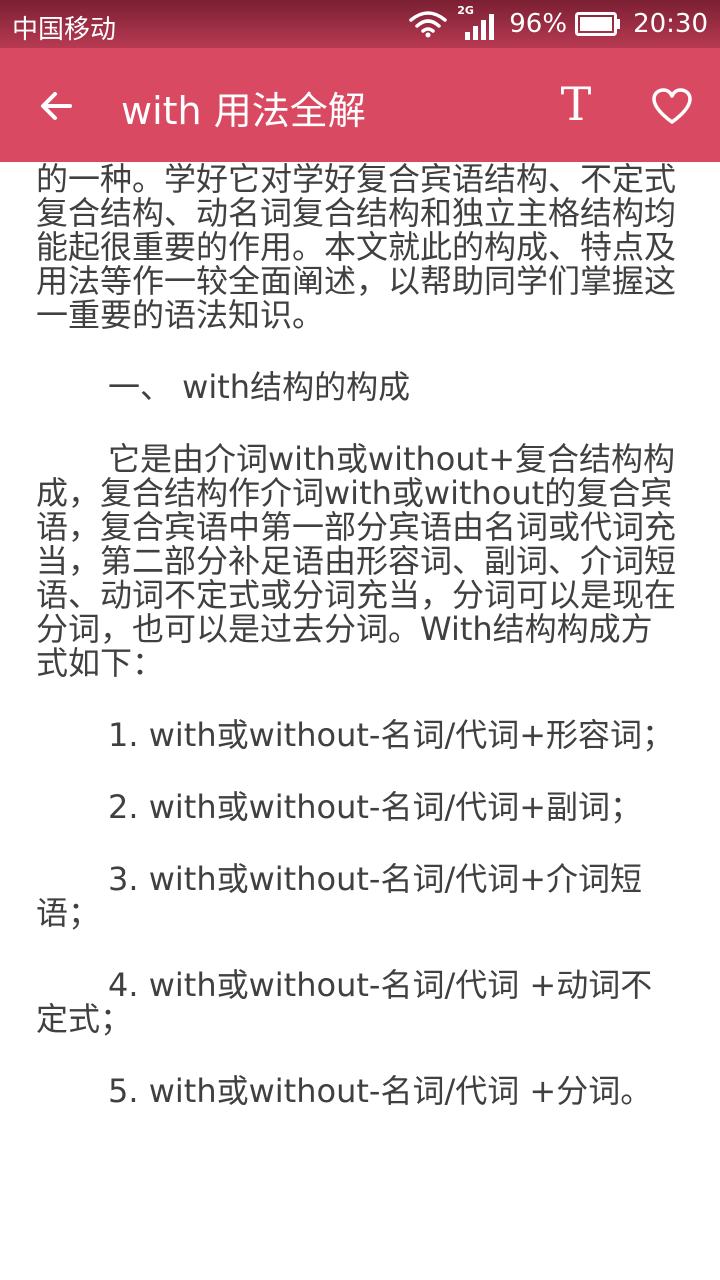 The height and width of the screenshot is (1280, 720). I want to click on list-item: 5. with或without-名词/代词 +分词。, so click(380, 1091).